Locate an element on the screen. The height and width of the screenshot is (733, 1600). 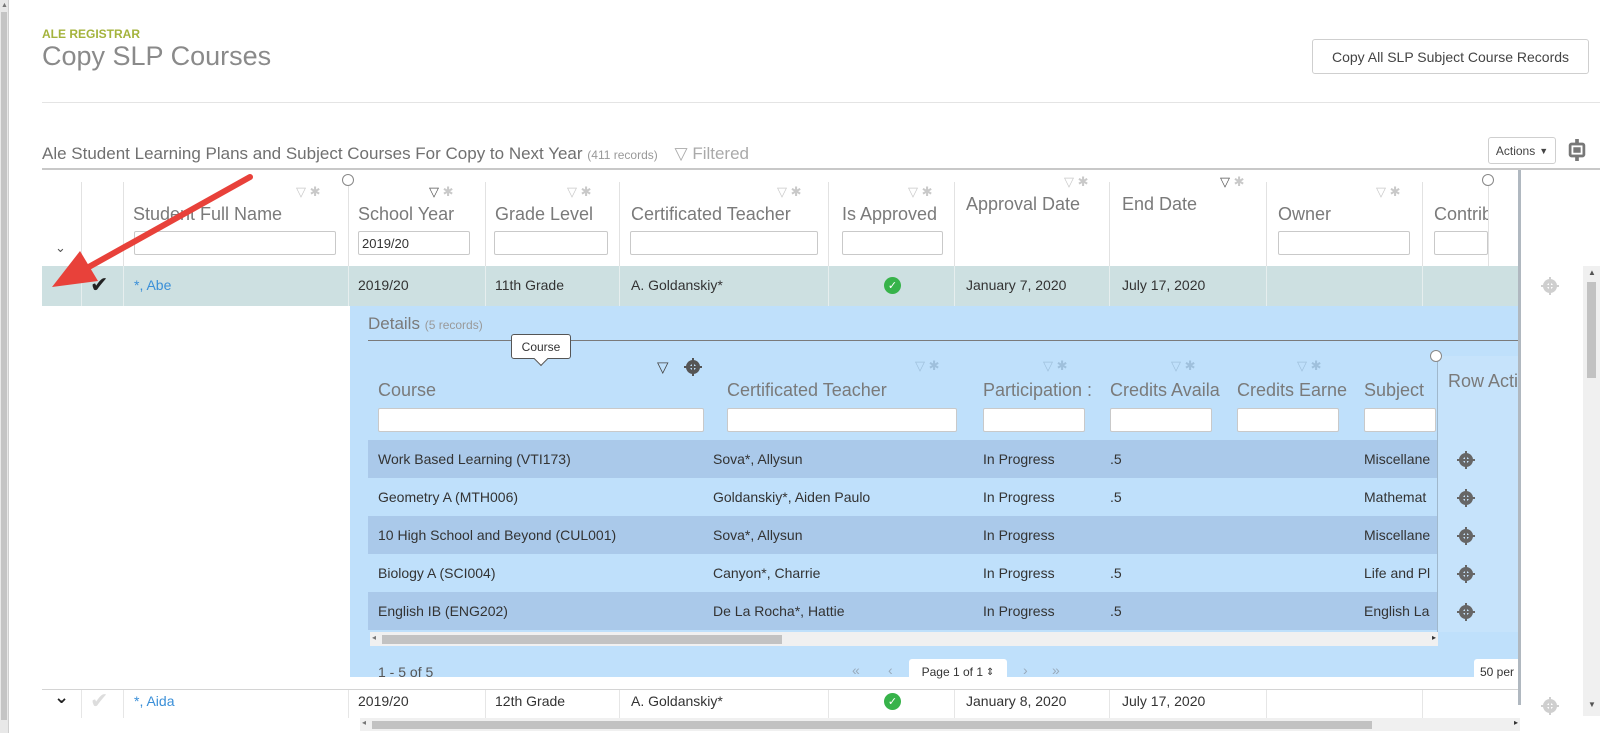
detail-filter-teacher is located at coordinates (842, 420).